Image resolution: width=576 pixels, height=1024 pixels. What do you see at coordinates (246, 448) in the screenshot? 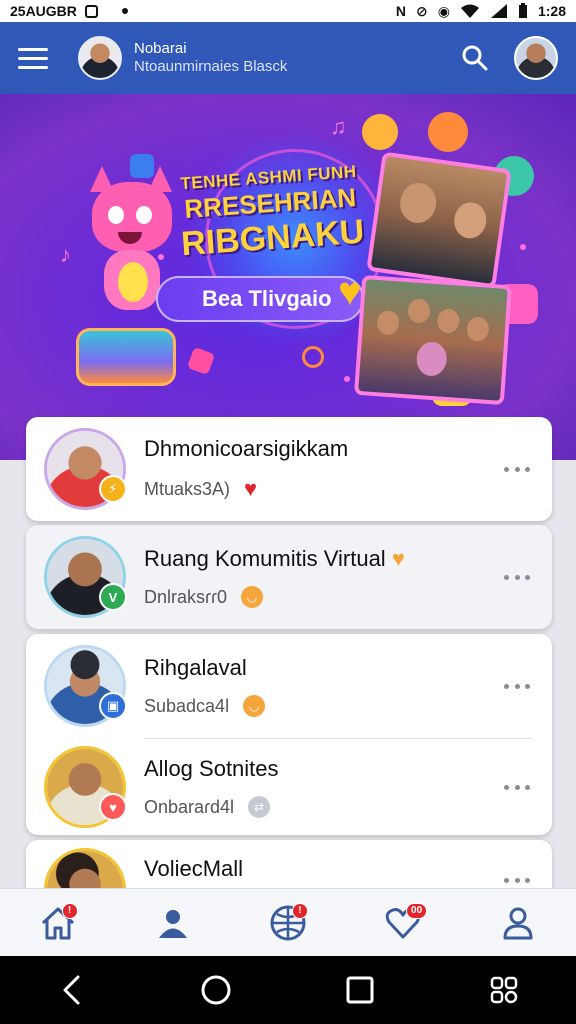
I see `community-name: Dhmonicoarsigikkam` at bounding box center [246, 448].